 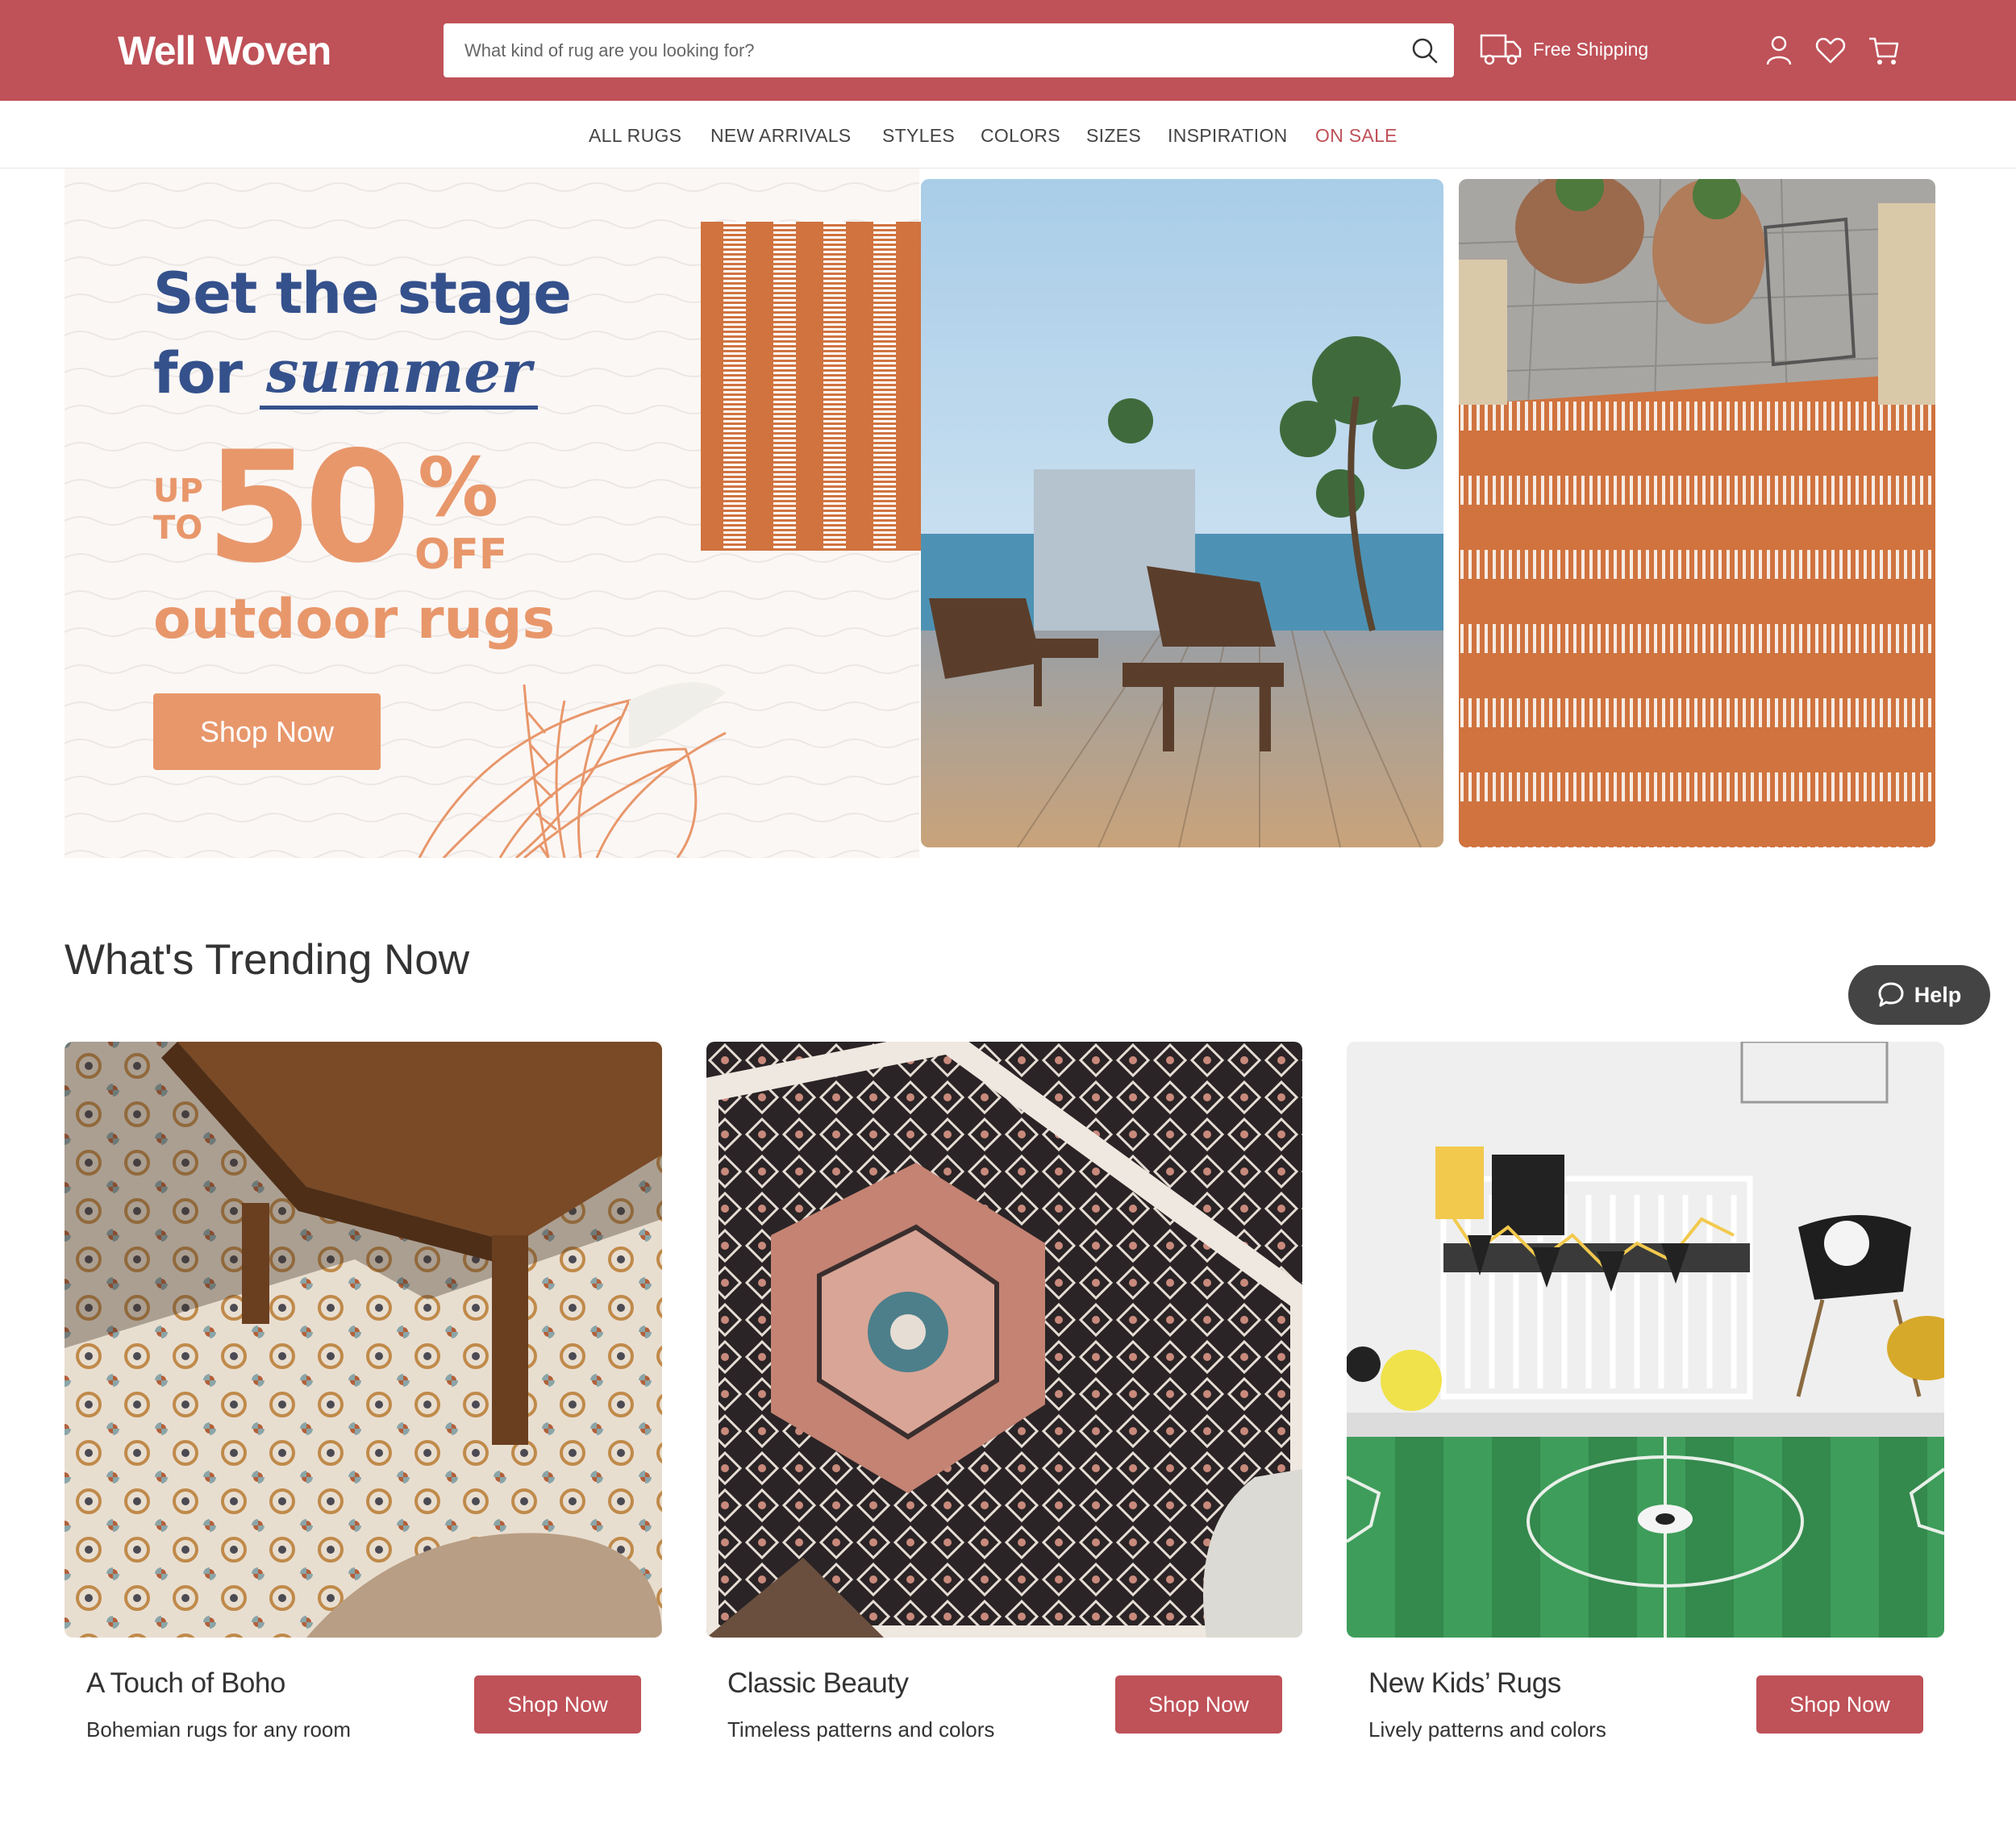 What do you see at coordinates (1020, 136) in the screenshot?
I see `nav-colors: COLORS` at bounding box center [1020, 136].